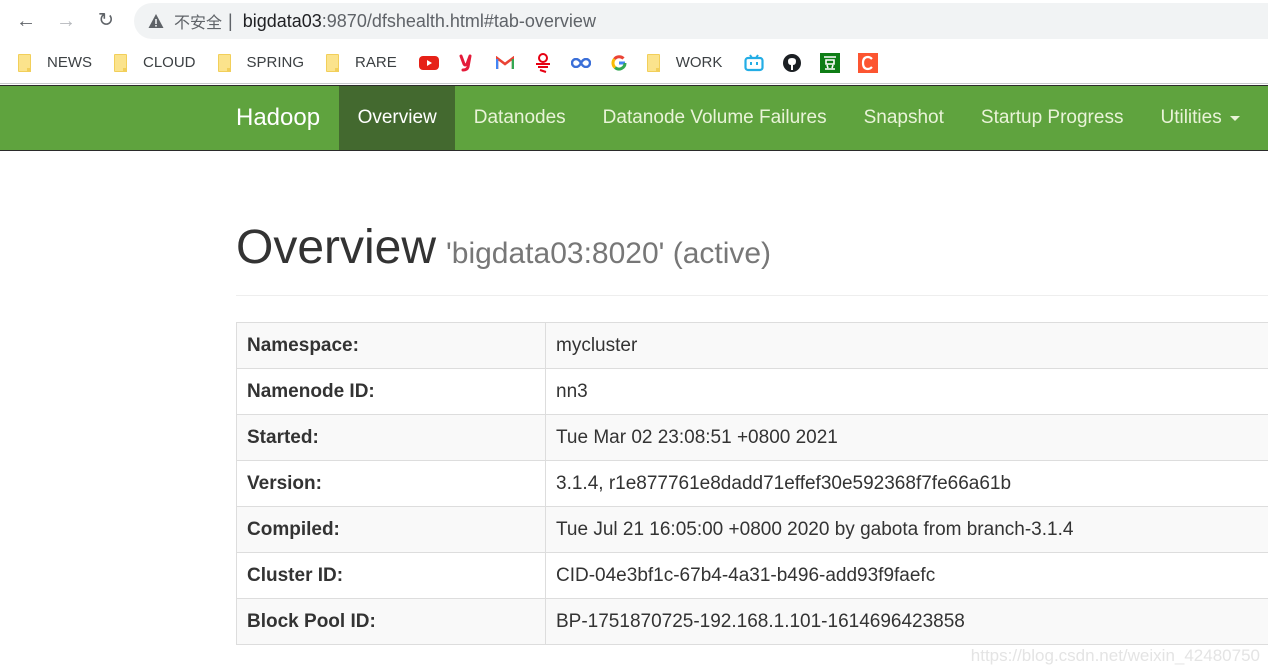  Describe the element at coordinates (156, 21) in the screenshot. I see `warning-icon` at that location.